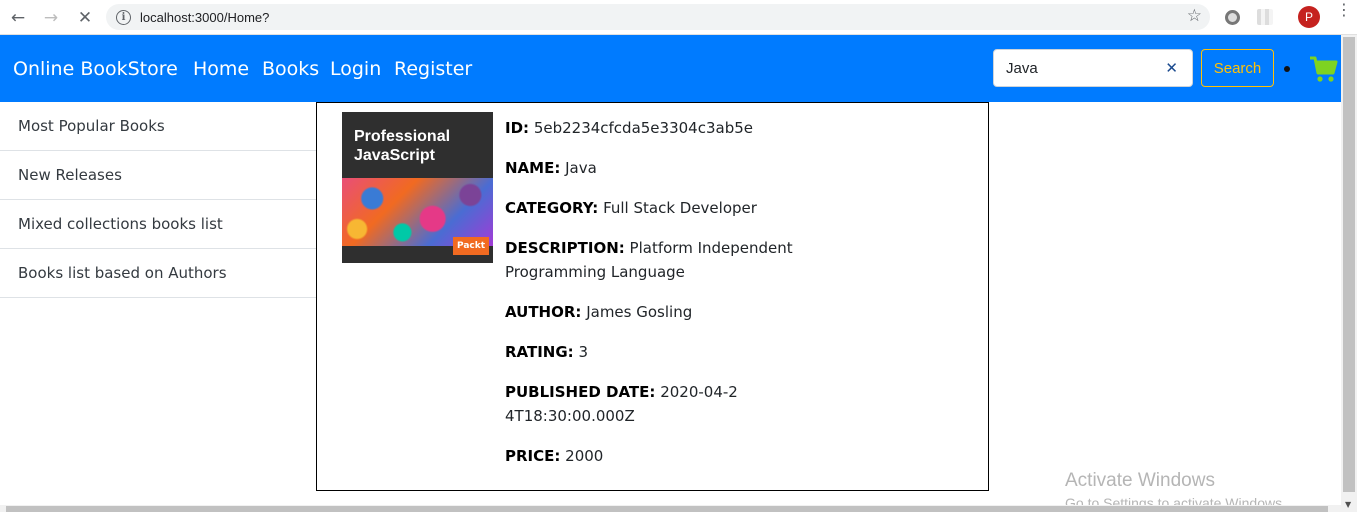  What do you see at coordinates (1348, 504) in the screenshot?
I see `scroll-down-arrow-icon: ▼` at bounding box center [1348, 504].